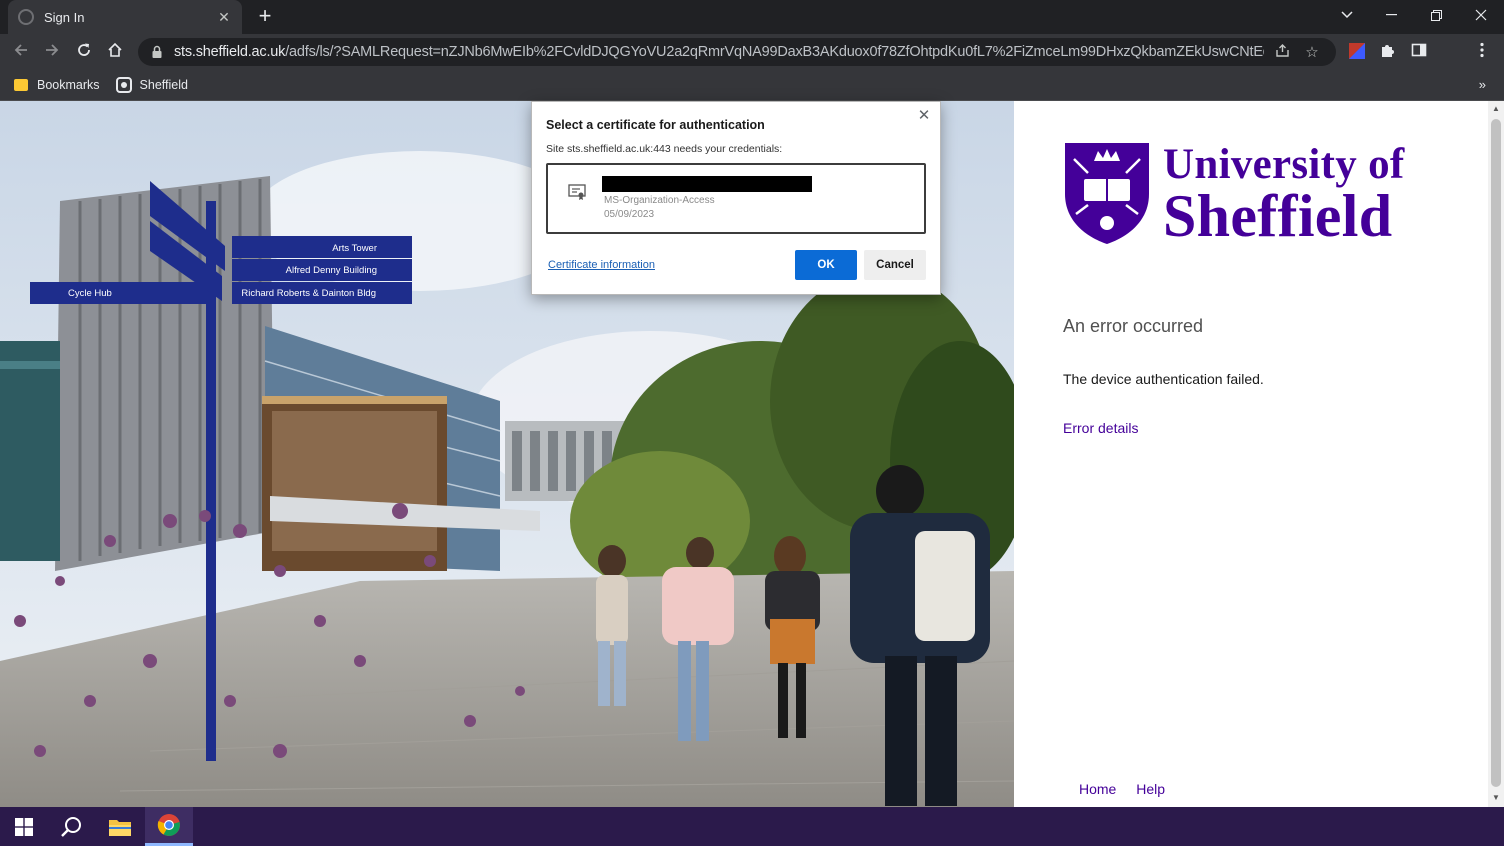  I want to click on forward-button, so click(52, 52).